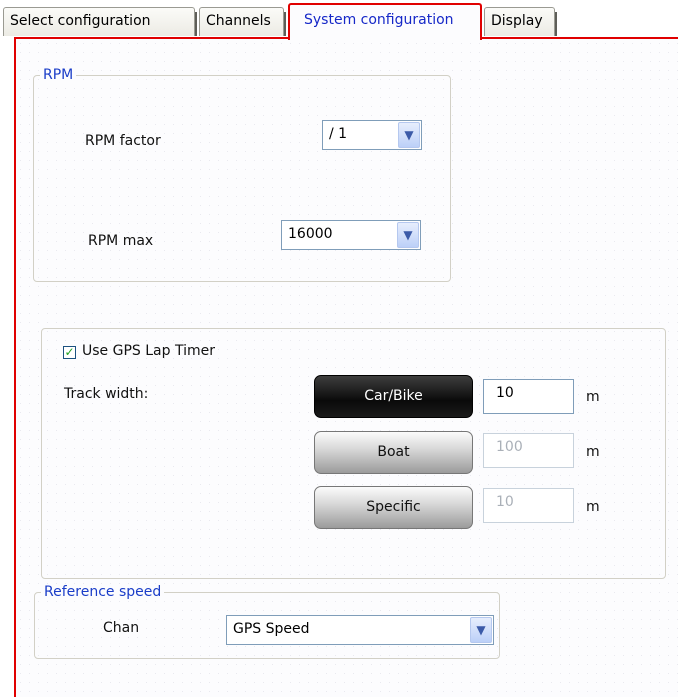 The width and height of the screenshot is (678, 697). Describe the element at coordinates (528, 505) in the screenshot. I see `specific-width-input: 10` at that location.